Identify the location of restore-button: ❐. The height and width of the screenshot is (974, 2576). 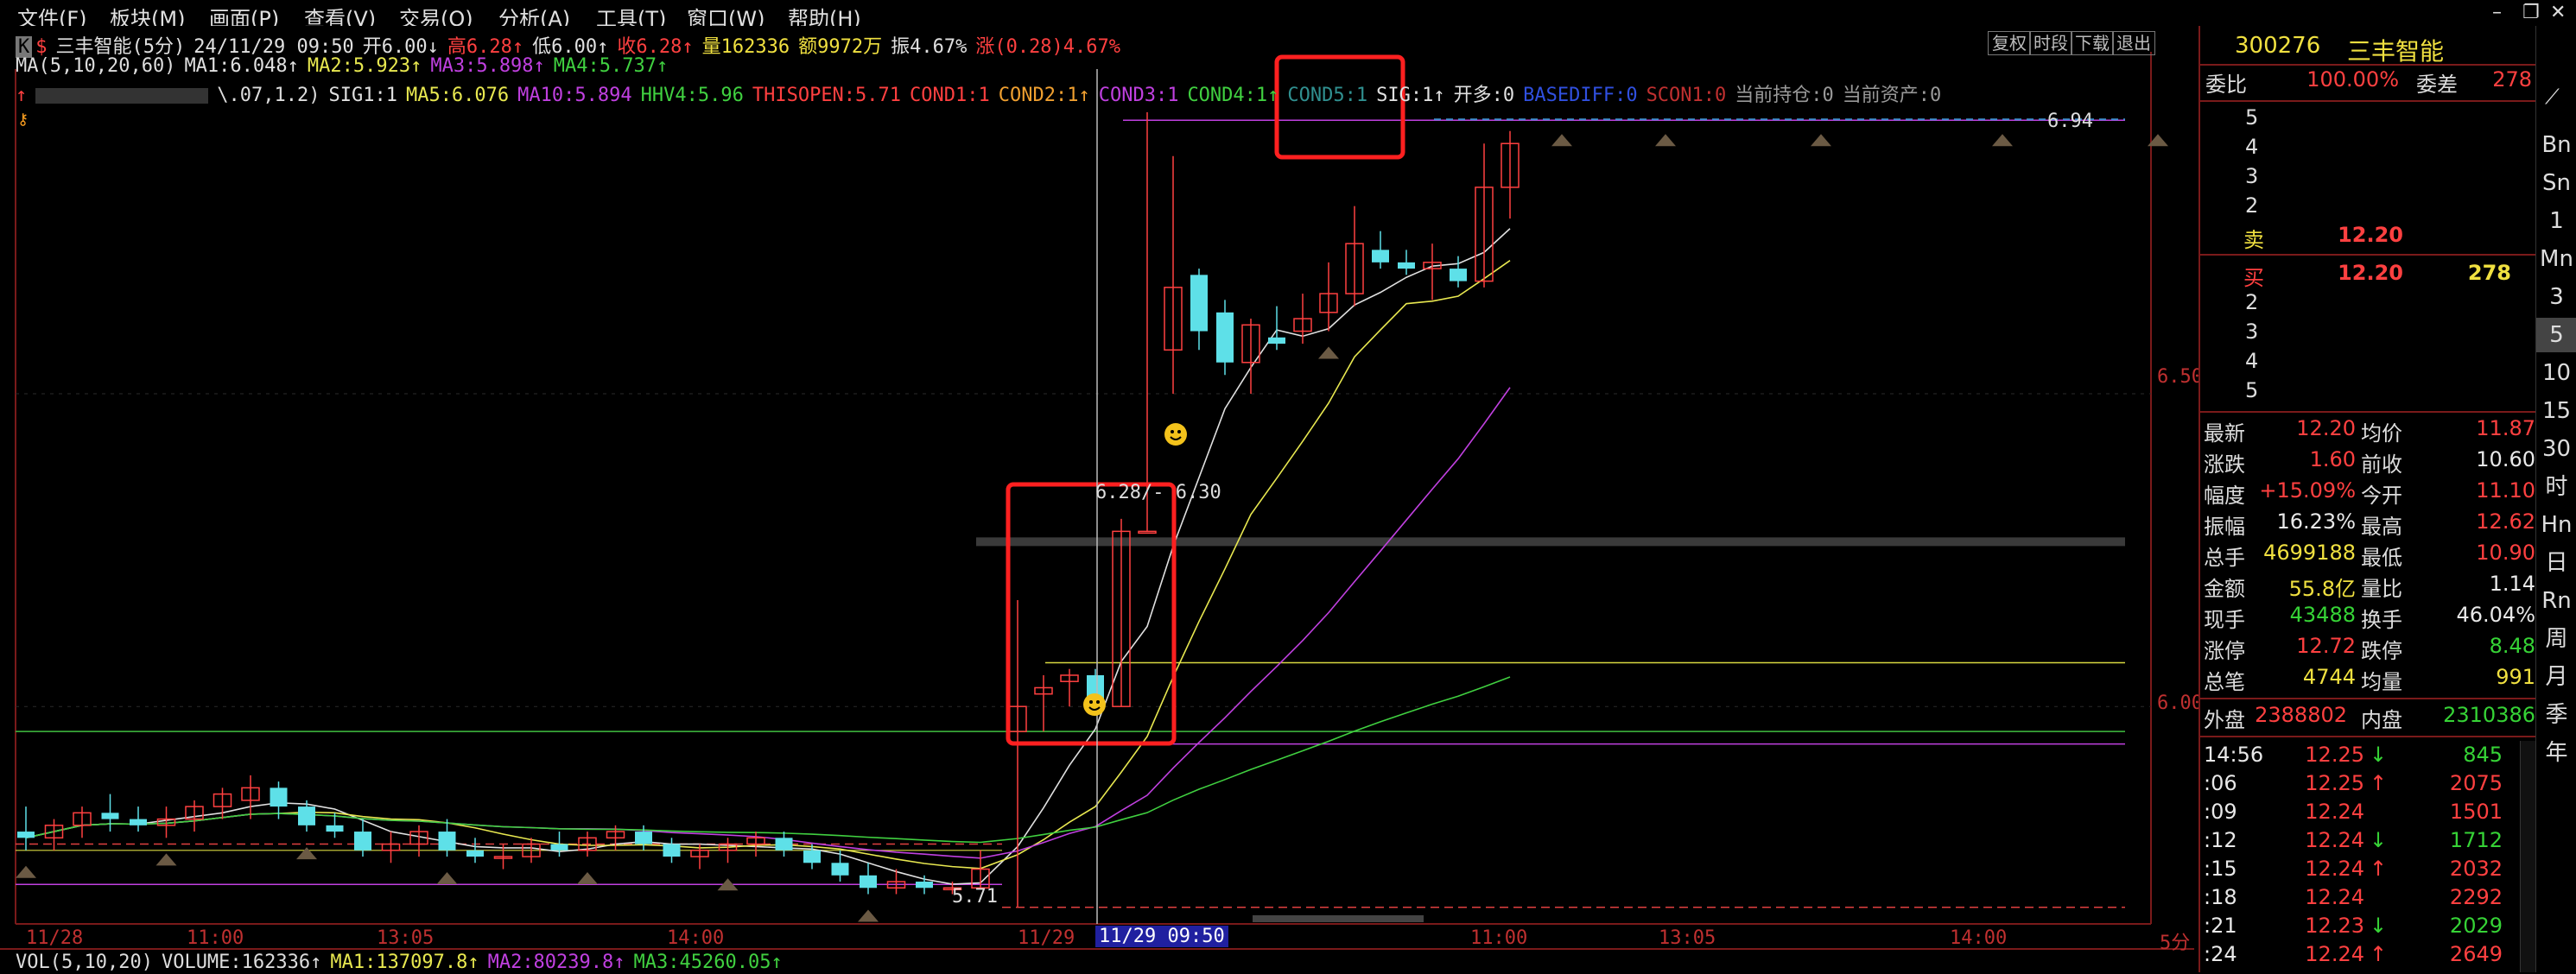
(2531, 13).